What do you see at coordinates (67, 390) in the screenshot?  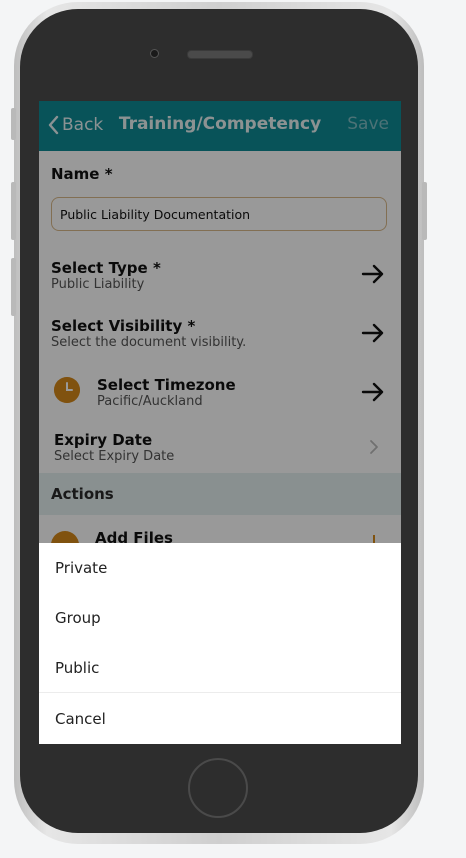 I see `clock-icon` at bounding box center [67, 390].